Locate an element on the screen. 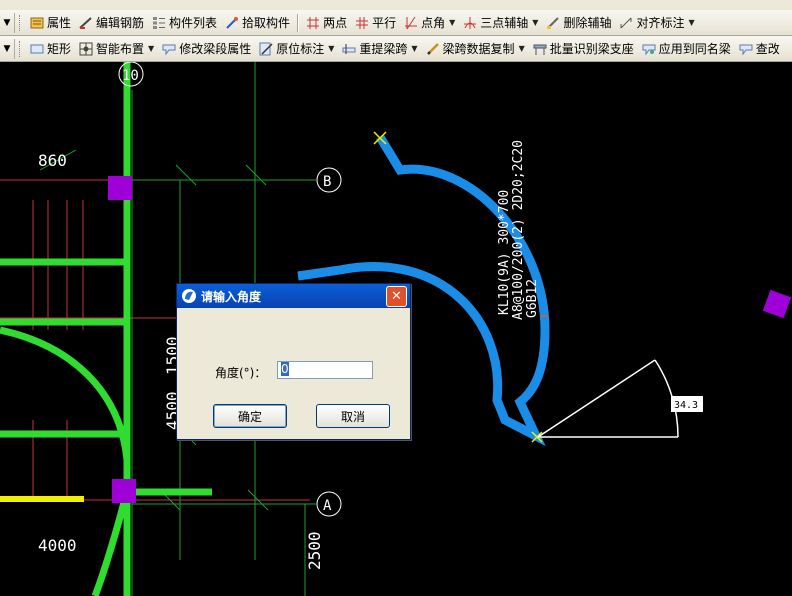  in-situ-label-button: 原位标注 ▼ is located at coordinates (296, 49).